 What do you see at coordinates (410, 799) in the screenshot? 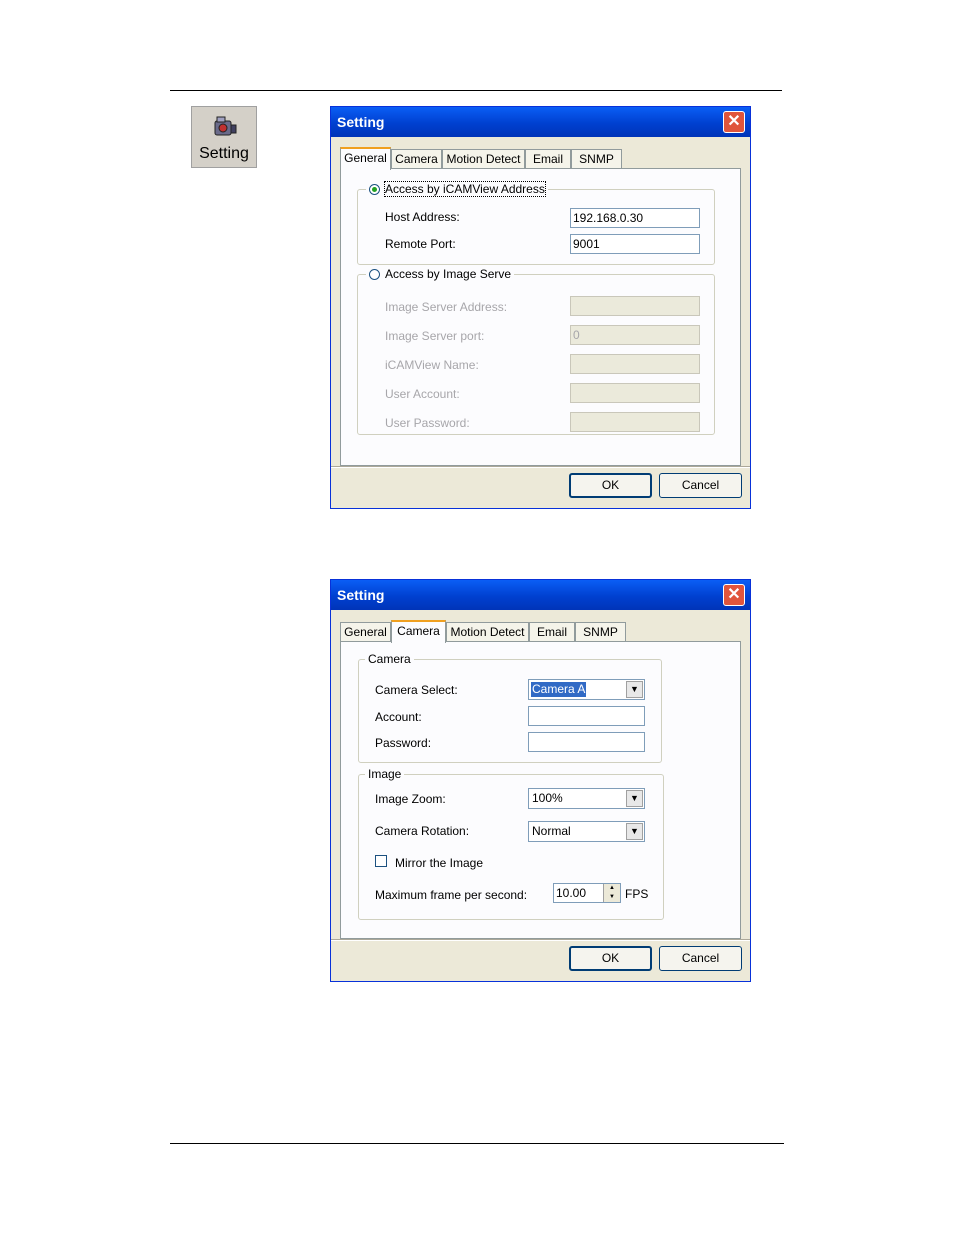
I see `image-zoom-label: Image Zoom:` at bounding box center [410, 799].